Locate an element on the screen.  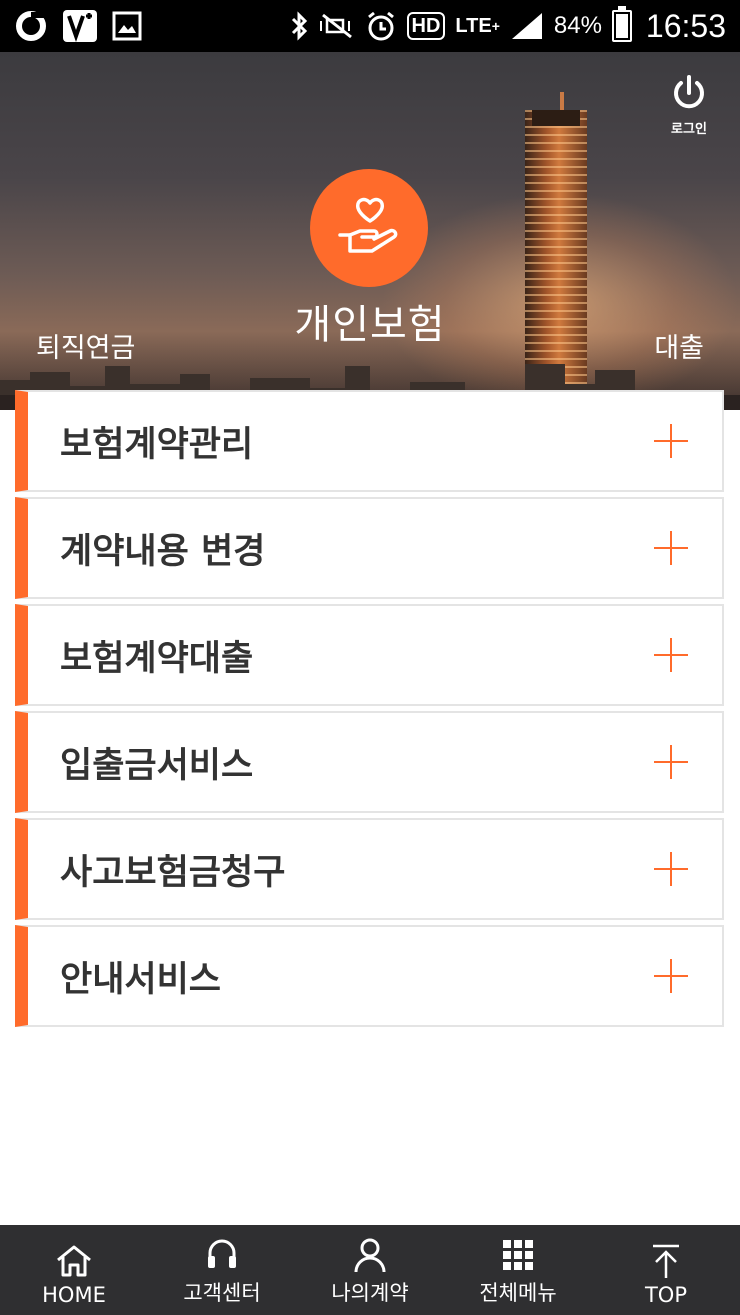
gallery-icon is located at coordinates (127, 26).